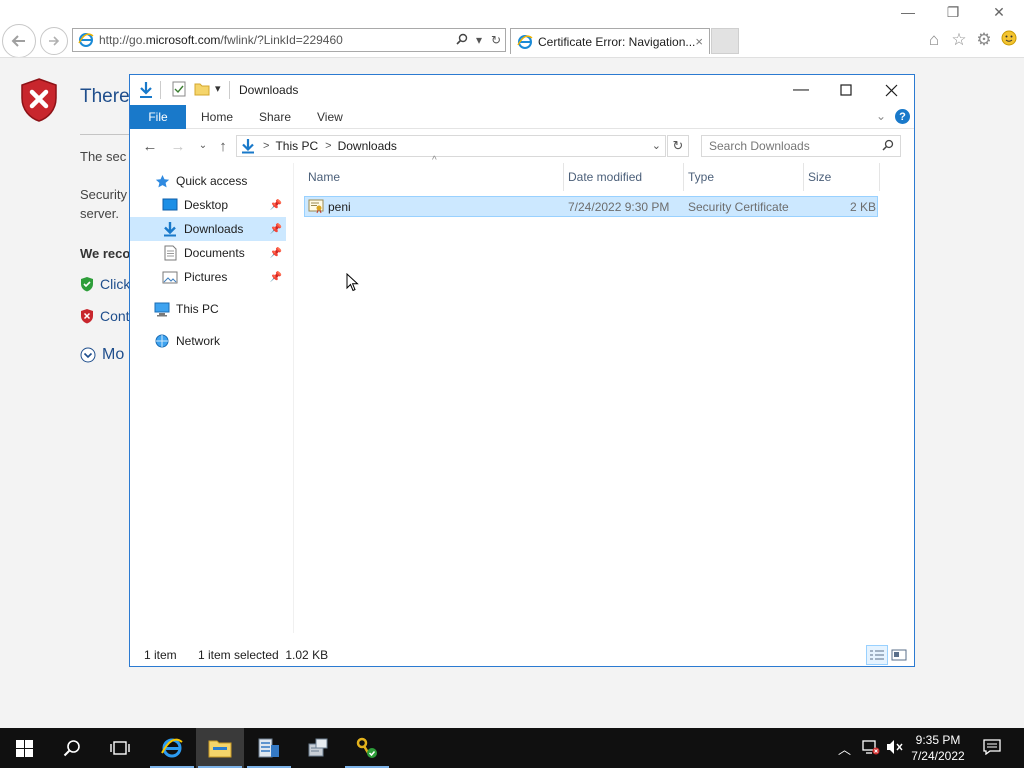 The width and height of the screenshot is (1024, 768). I want to click on refresh-button: ↻, so click(678, 146).